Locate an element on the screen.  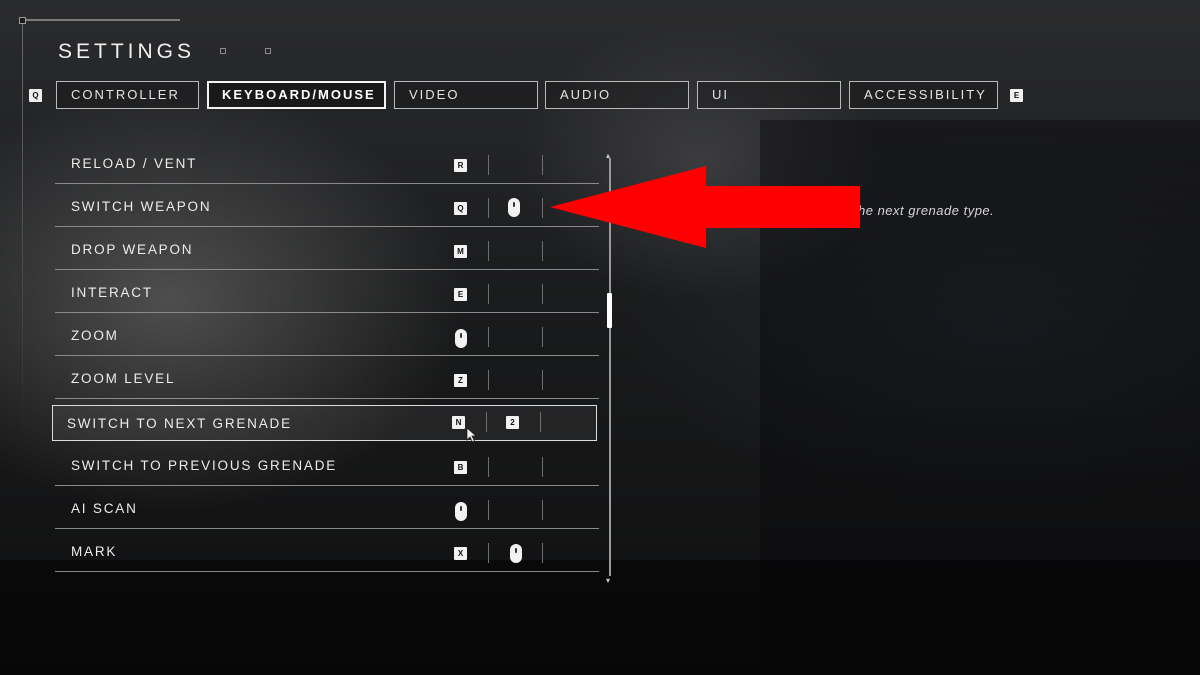
primary-key: Q is located at coordinates (460, 208).